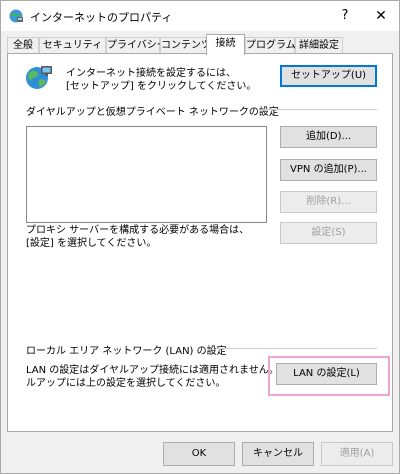 The width and height of the screenshot is (400, 474). Describe the element at coordinates (126, 351) in the screenshot. I see `lan-group-label: ローカル エリア ネットワーク (LAN) の設定` at that location.